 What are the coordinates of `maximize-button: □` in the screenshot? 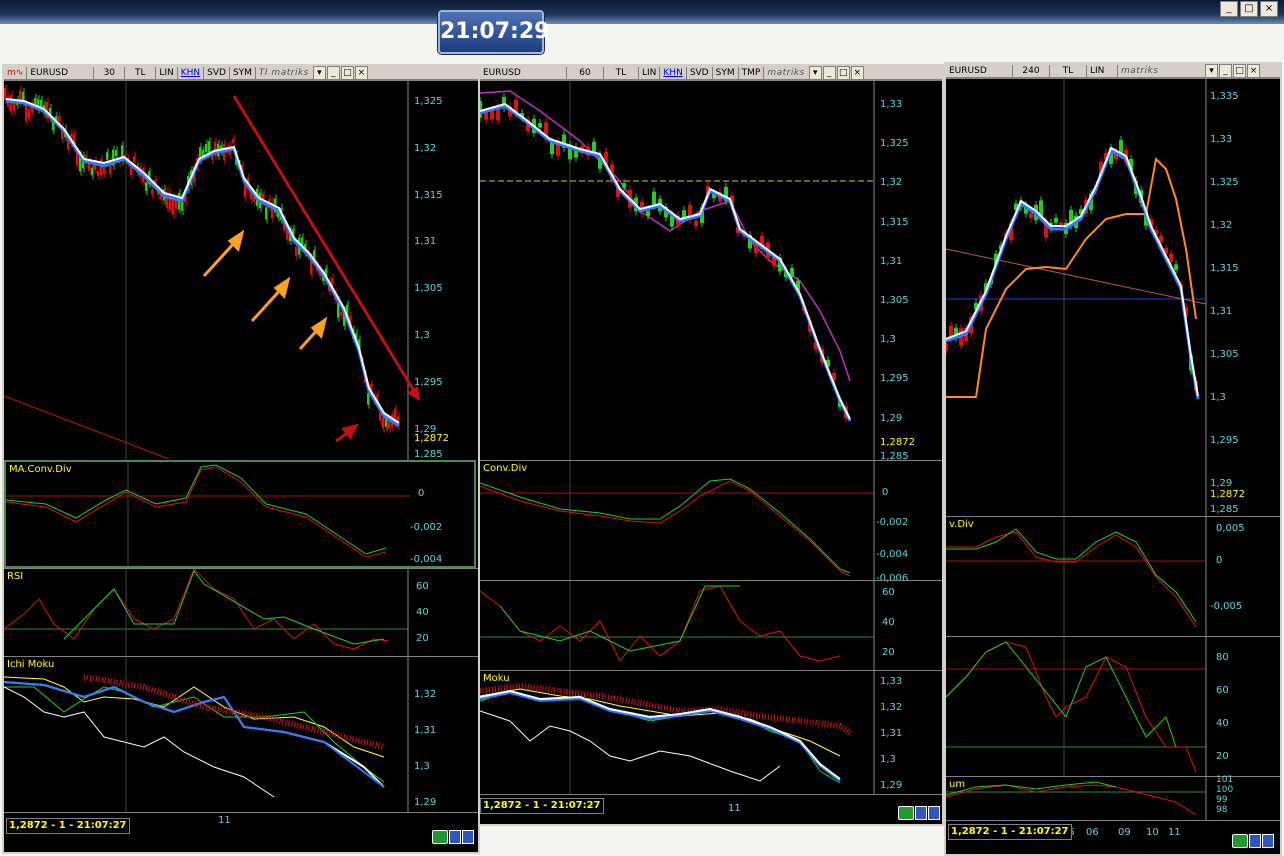 It's located at (1249, 9).